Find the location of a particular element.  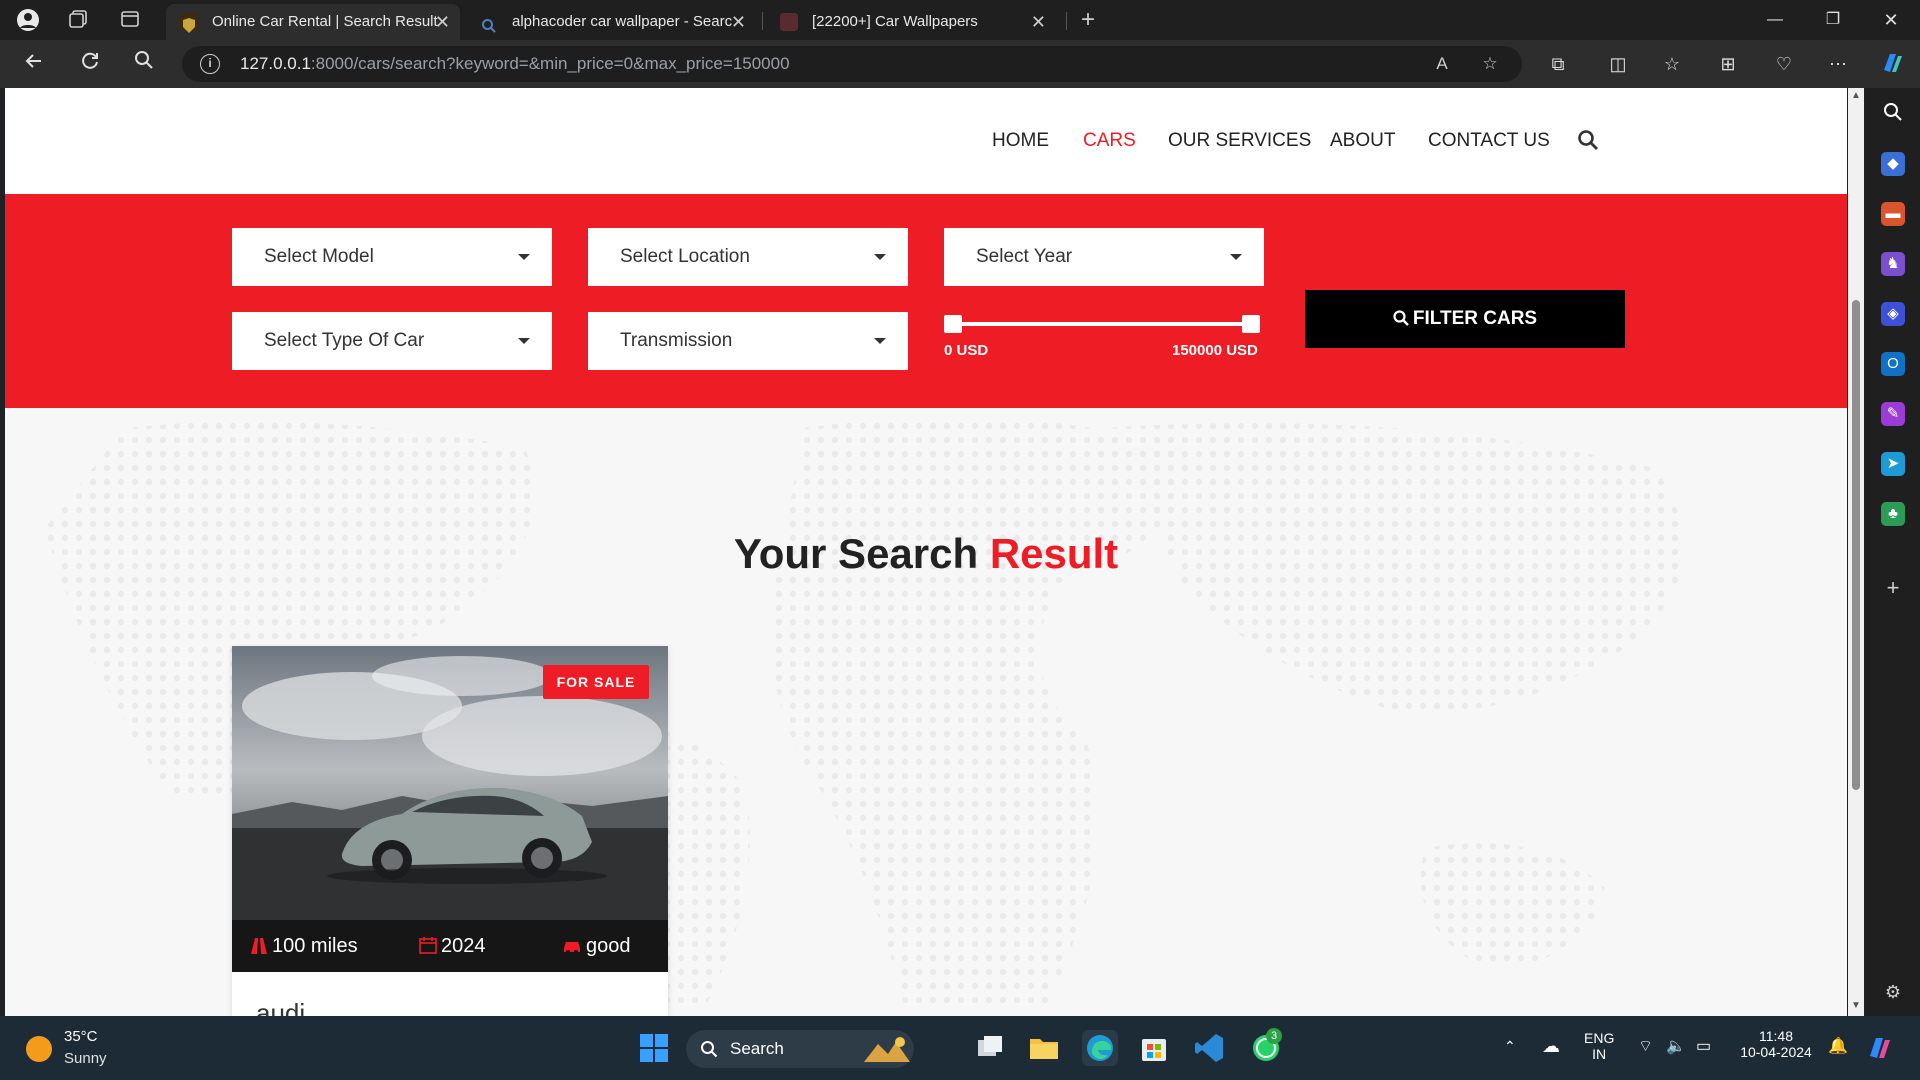

language-indicator: ENG IN is located at coordinates (1599, 1046).